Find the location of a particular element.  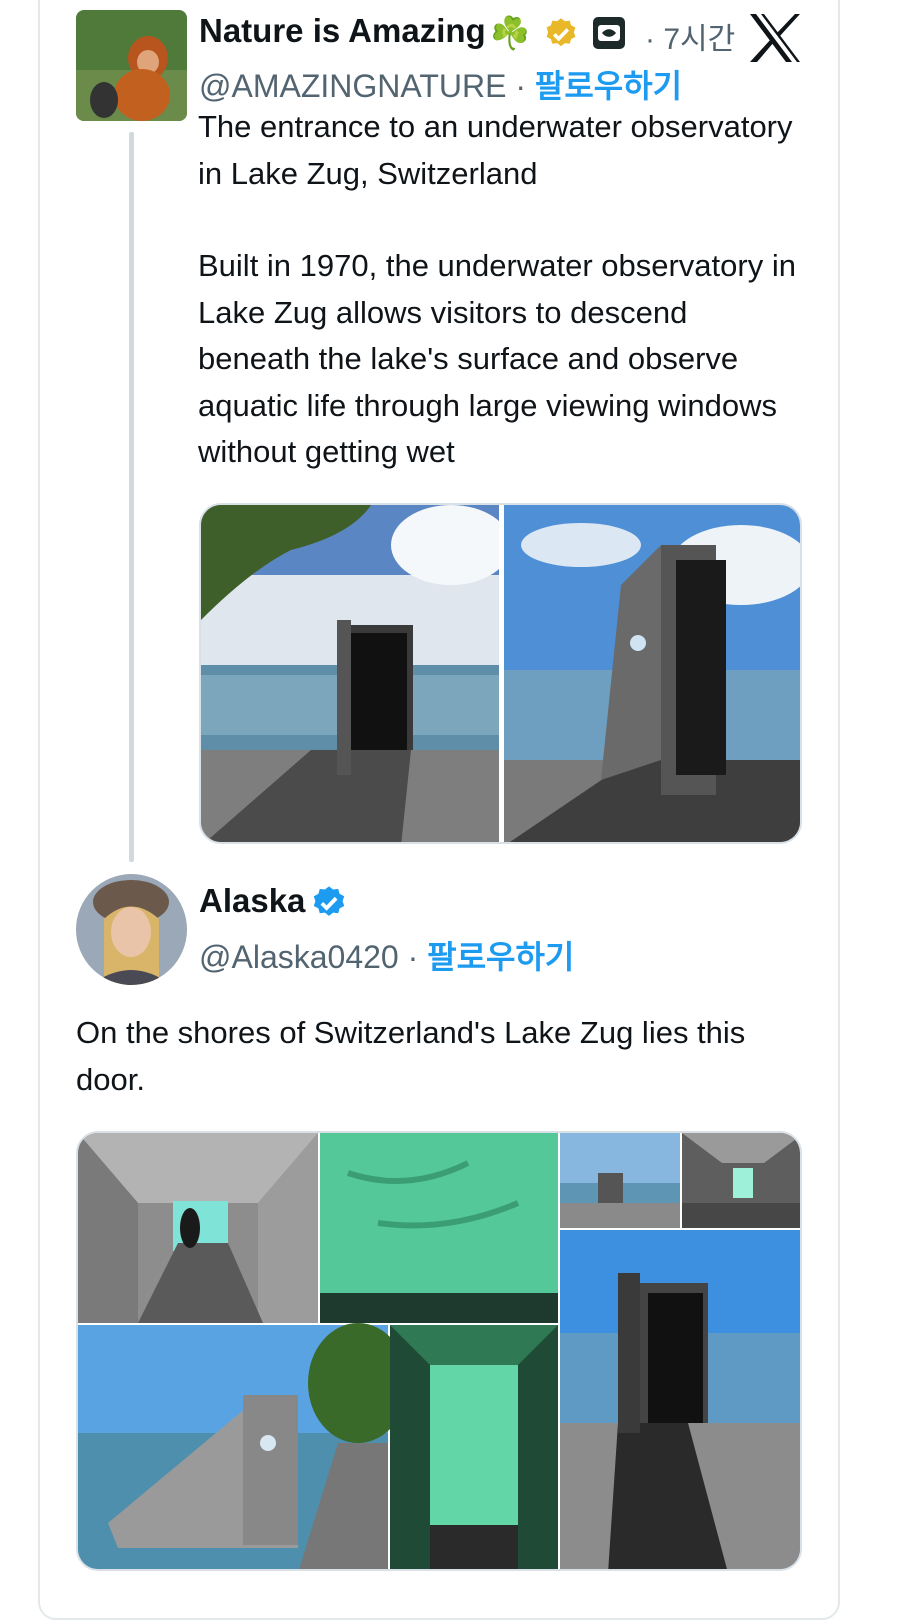

gold-verified-badge-icon is located at coordinates (561, 36).